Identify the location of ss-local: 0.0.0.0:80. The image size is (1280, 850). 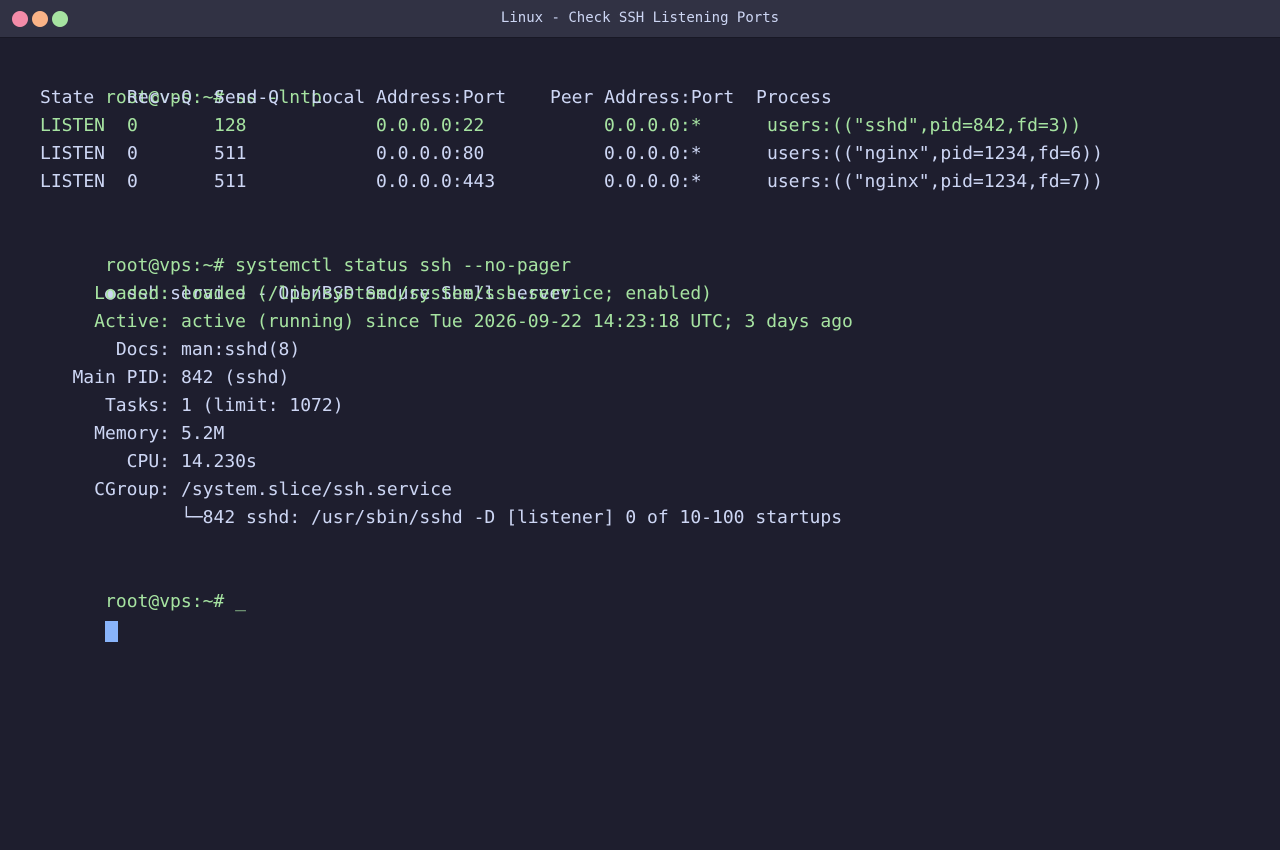
(430, 153).